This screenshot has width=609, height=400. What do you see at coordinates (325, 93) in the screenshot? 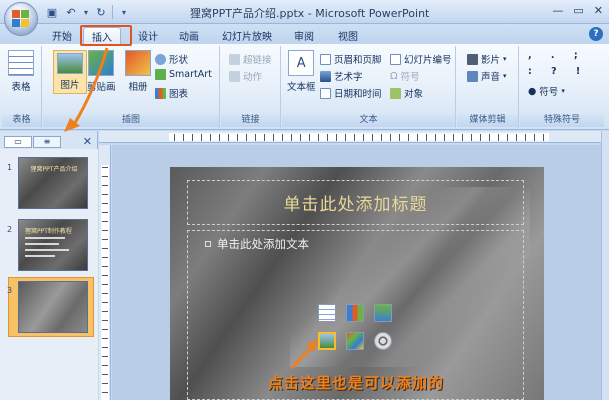
I see `calendar-icon` at bounding box center [325, 93].